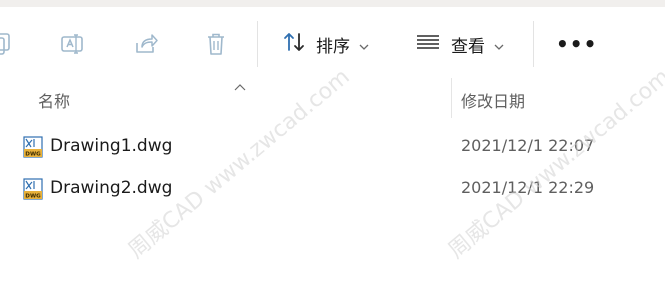 The width and height of the screenshot is (665, 281). I want to click on view-layout-icon, so click(428, 44).